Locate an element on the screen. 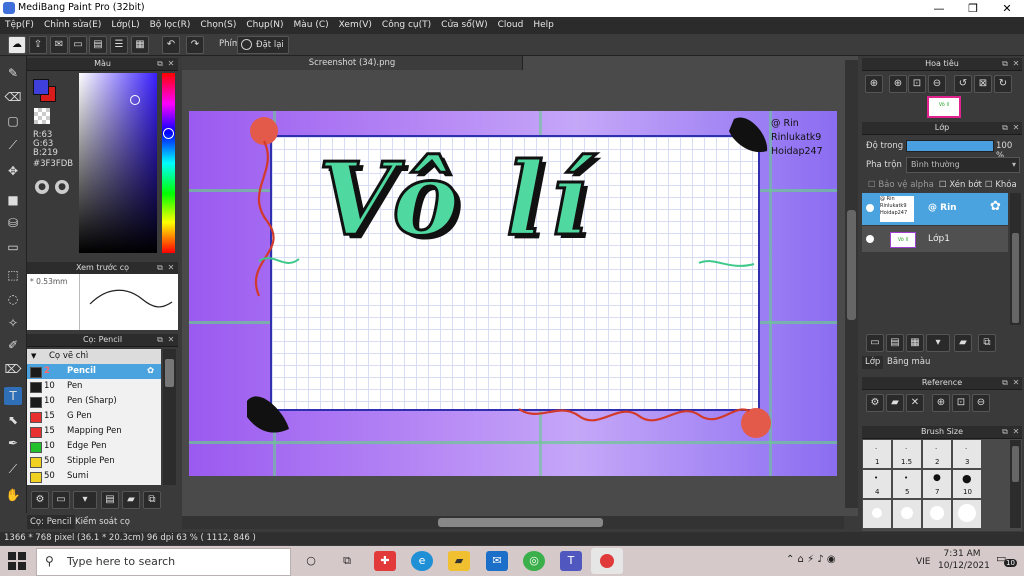 The height and width of the screenshot is (576, 1024). brush-settings-icon: ✿ is located at coordinates (150, 371).